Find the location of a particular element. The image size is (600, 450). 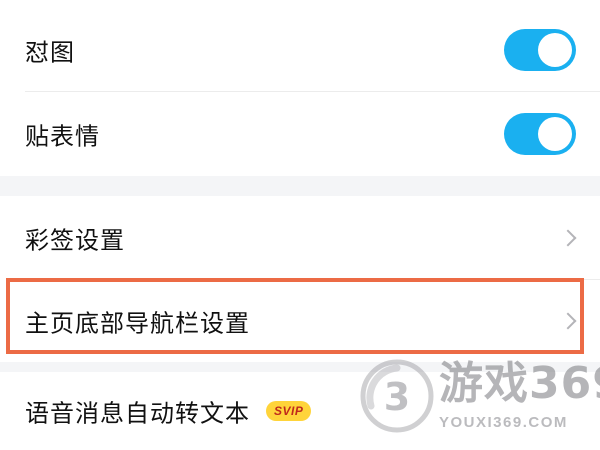

tie-biao-qing-toggle is located at coordinates (540, 134).